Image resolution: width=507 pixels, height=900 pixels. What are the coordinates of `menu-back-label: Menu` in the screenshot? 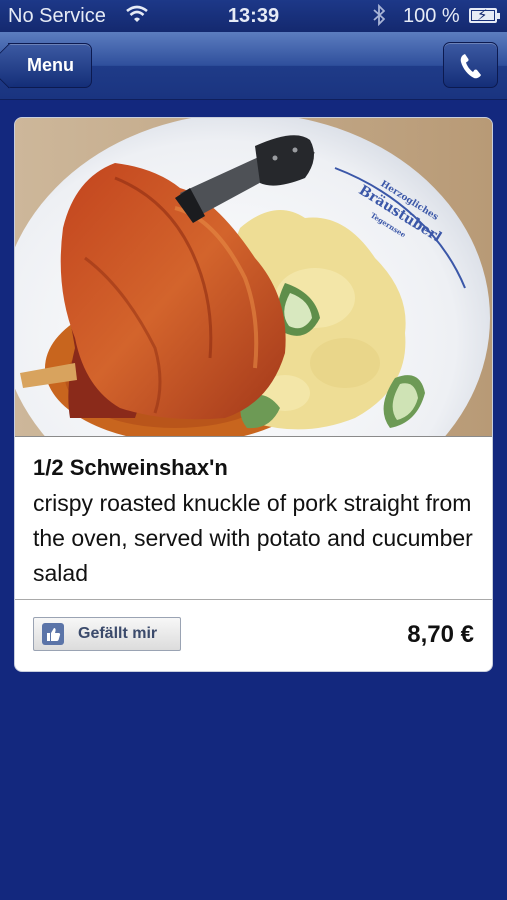 It's located at (50, 65).